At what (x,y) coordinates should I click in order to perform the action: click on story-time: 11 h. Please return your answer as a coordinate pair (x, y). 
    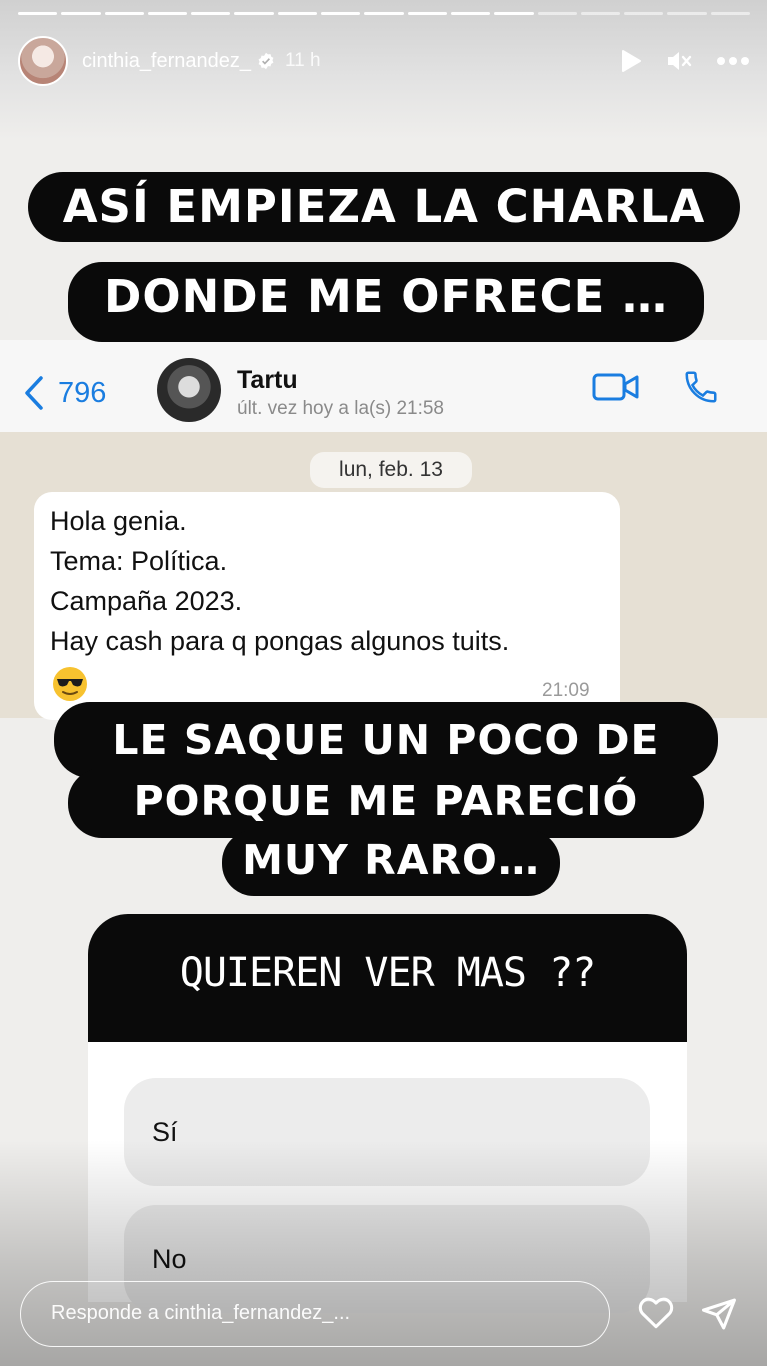
    Looking at the image, I should click on (303, 60).